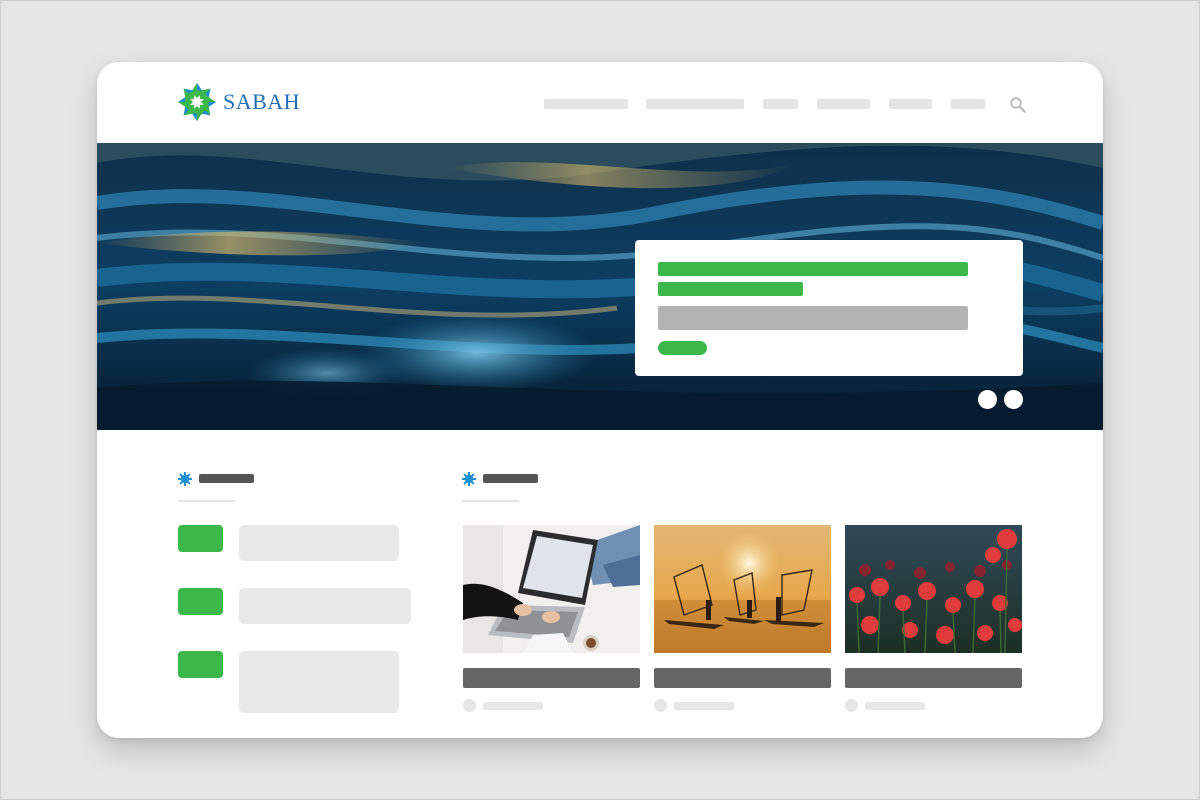 The height and width of the screenshot is (800, 1200). What do you see at coordinates (551, 589) in the screenshot?
I see `laptop-photo` at bounding box center [551, 589].